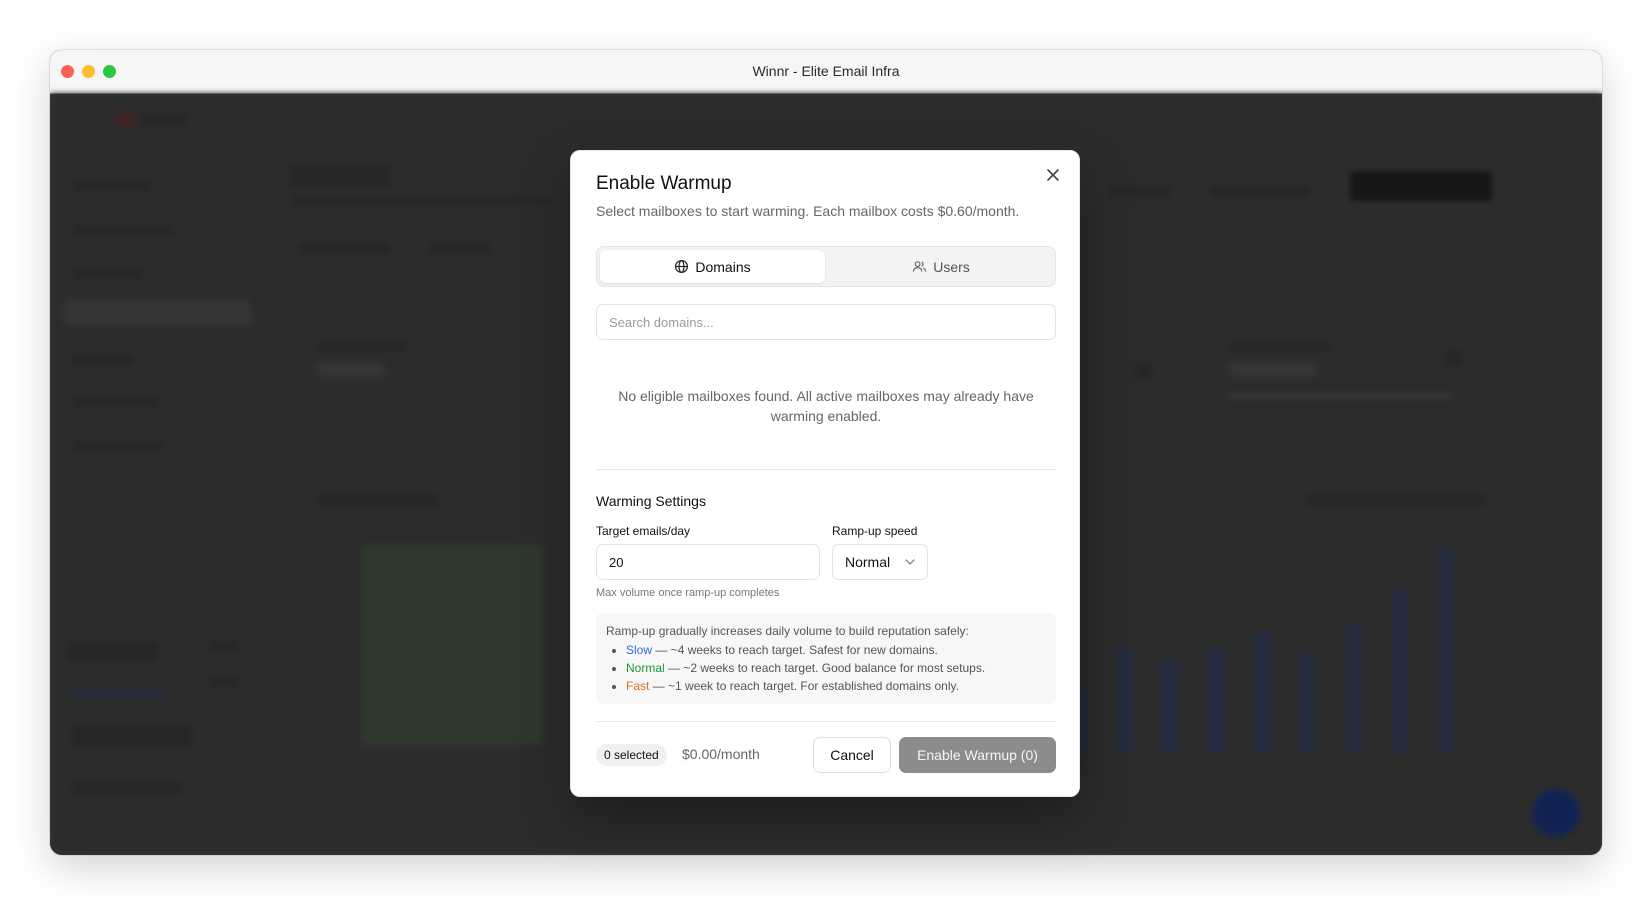 Image resolution: width=1652 pixels, height=904 pixels. I want to click on ramp-up-speed-label: Ramp-up speed, so click(875, 531).